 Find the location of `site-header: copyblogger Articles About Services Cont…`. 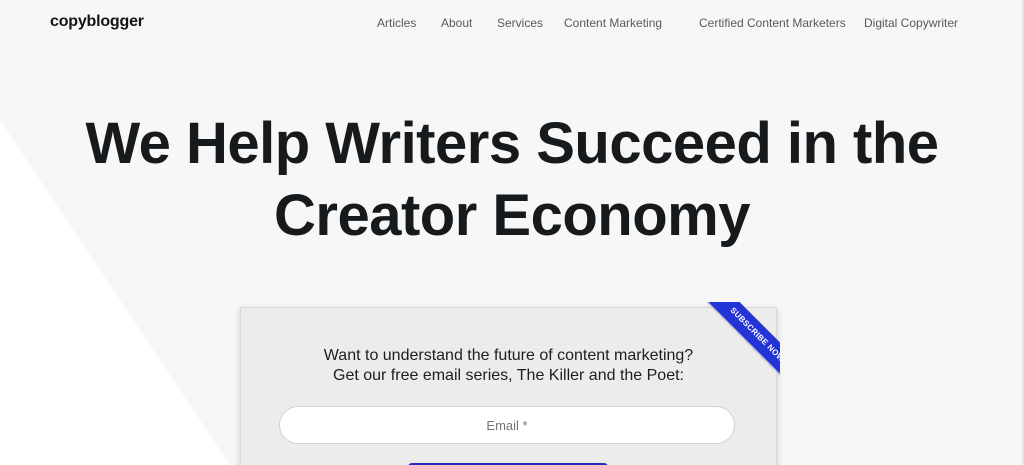

site-header: copyblogger Articles About Services Cont… is located at coordinates (512, 23).